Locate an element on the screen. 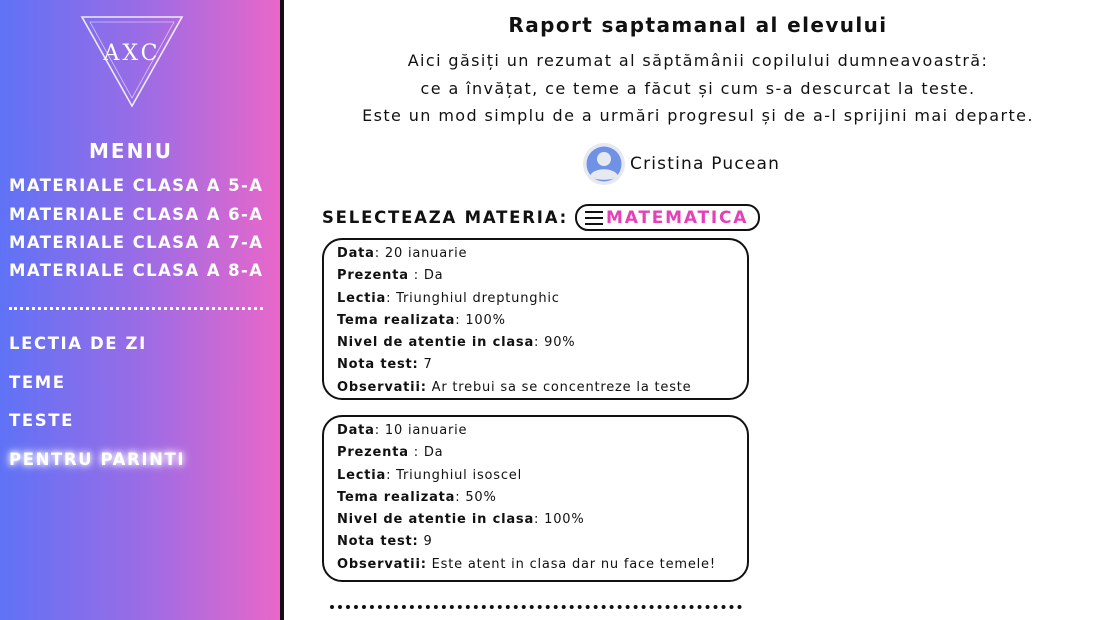 Image resolution: width=1107 pixels, height=620 pixels. report-date: Data: 10 ianuarie is located at coordinates (402, 430).